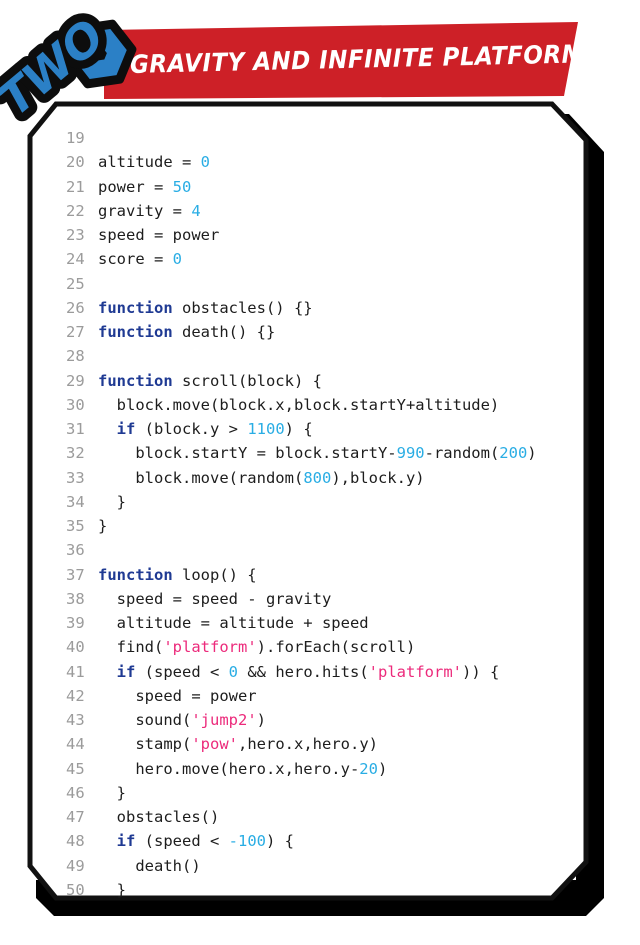 The image size is (640, 945). What do you see at coordinates (322, 162) in the screenshot?
I see `code-line: 20 altitude = 0` at bounding box center [322, 162].